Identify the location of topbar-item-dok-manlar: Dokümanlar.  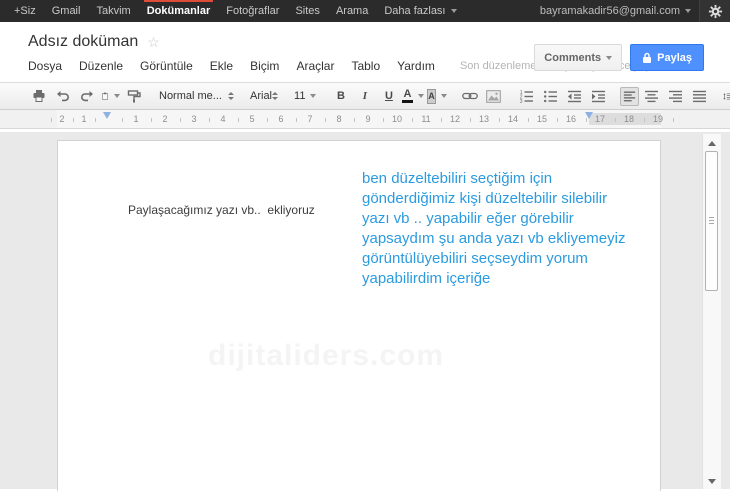
(179, 11).